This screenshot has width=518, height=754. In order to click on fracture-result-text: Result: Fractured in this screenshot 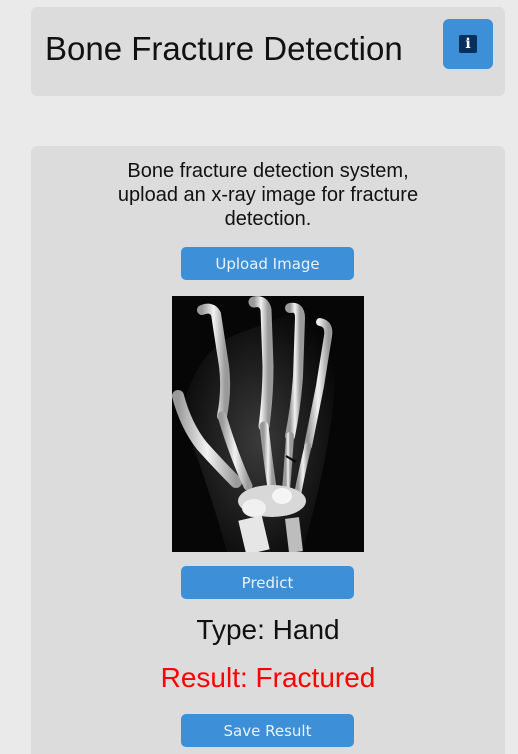, I will do `click(268, 677)`.